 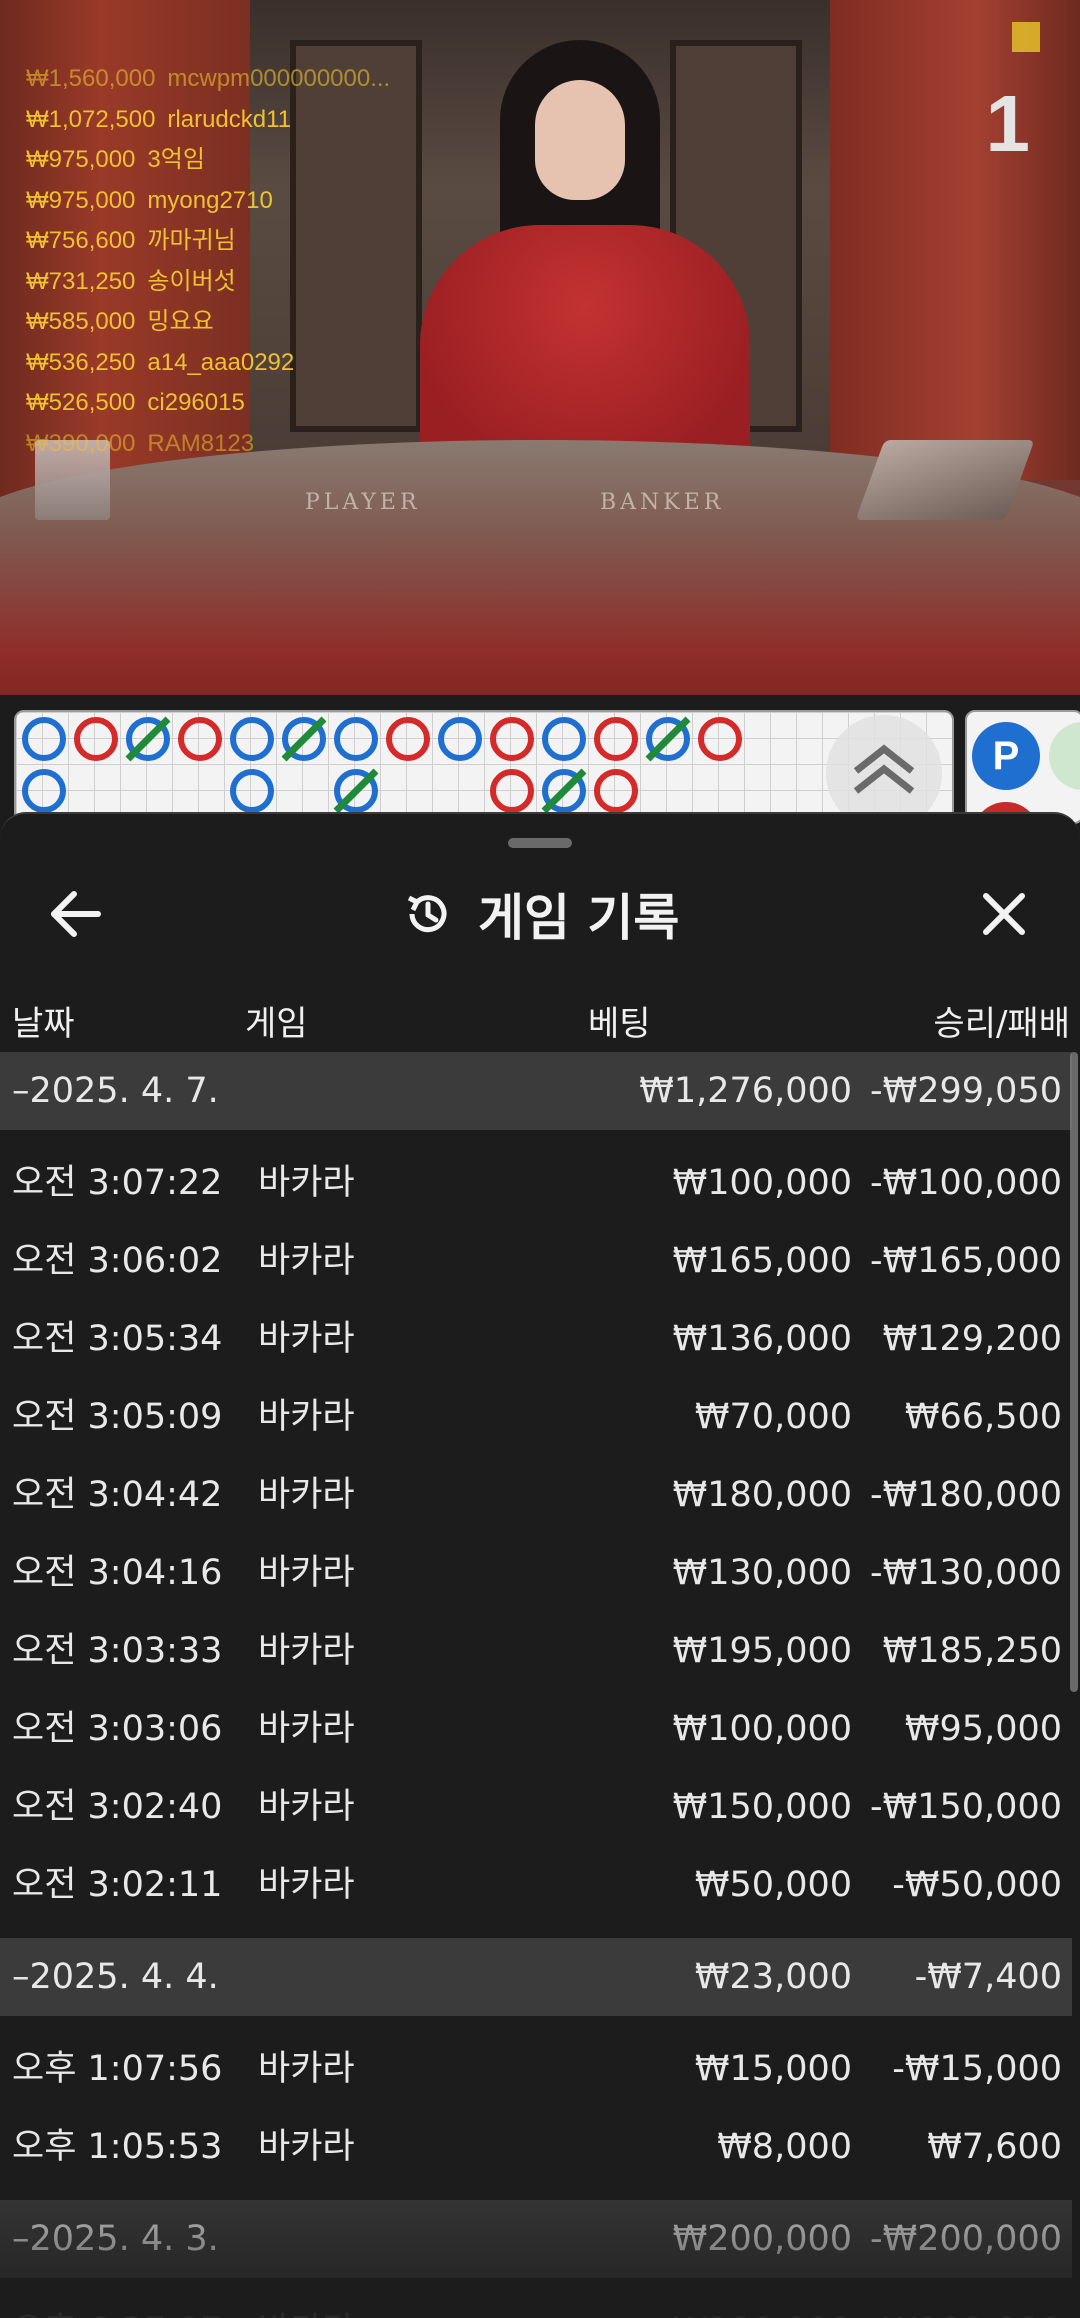 What do you see at coordinates (117, 1495) in the screenshot?
I see `row-time: 오전 3:04:42` at bounding box center [117, 1495].